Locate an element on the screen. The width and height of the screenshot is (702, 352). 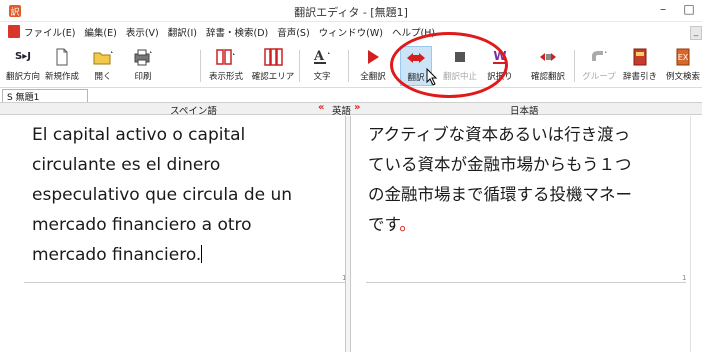
source-line: especulativo que circula de un is located at coordinates (162, 195).